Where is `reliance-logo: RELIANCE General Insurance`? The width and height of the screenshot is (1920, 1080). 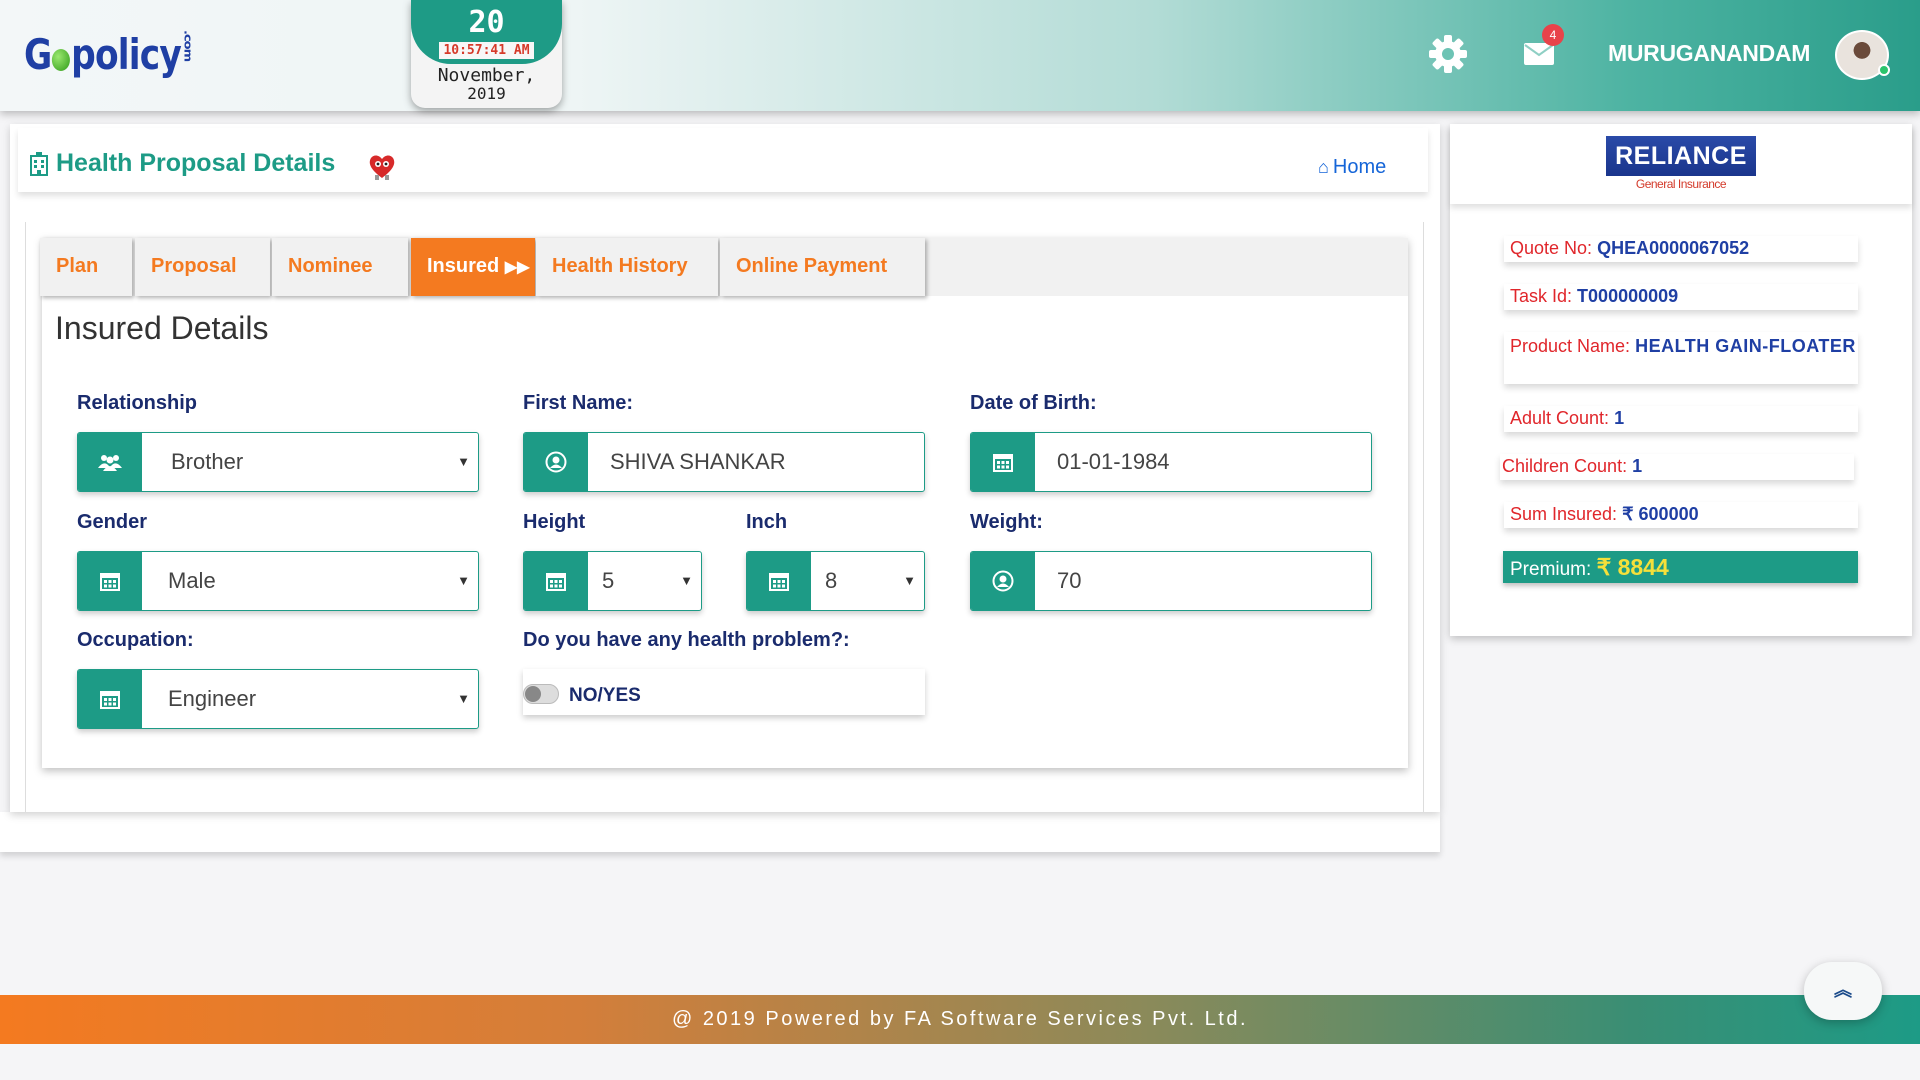 reliance-logo: RELIANCE General Insurance is located at coordinates (1681, 165).